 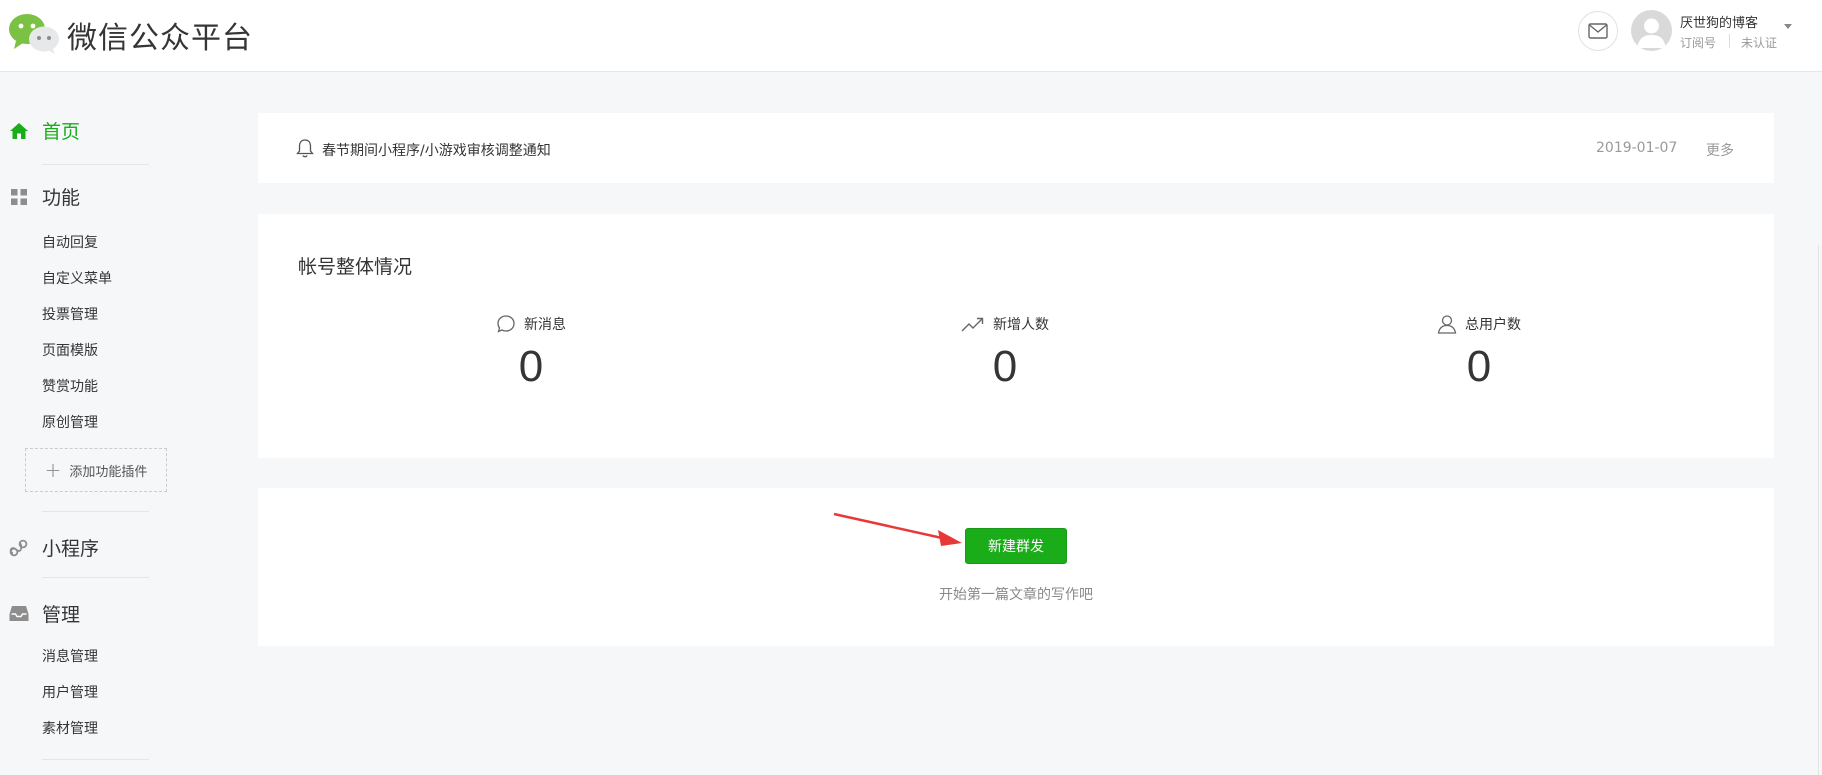 What do you see at coordinates (1493, 325) in the screenshot?
I see `stat-label: 总用户数` at bounding box center [1493, 325].